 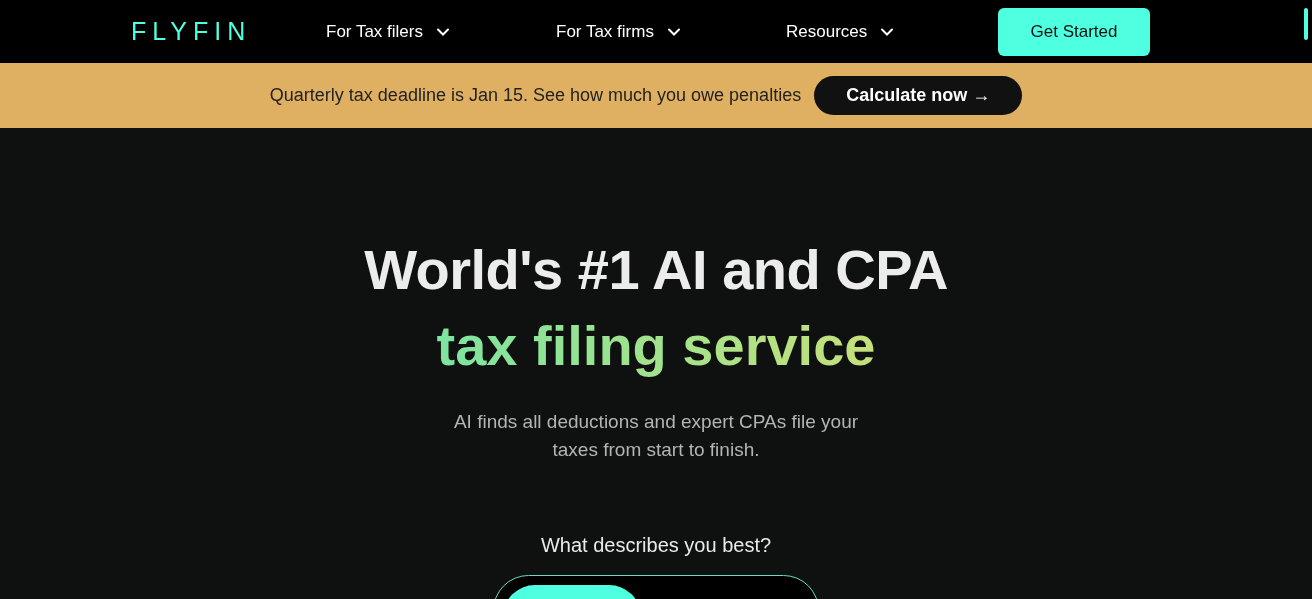 What do you see at coordinates (918, 95) in the screenshot?
I see `calculate-now-button: Calculate now →` at bounding box center [918, 95].